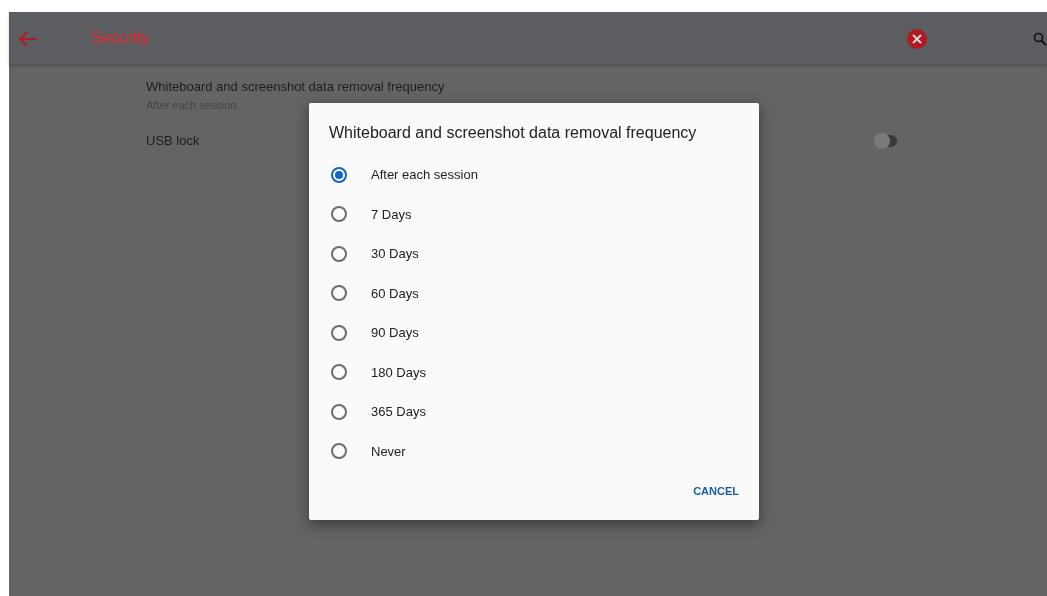 This screenshot has height=596, width=1047. What do you see at coordinates (28, 38) in the screenshot?
I see `back-arrow-icon` at bounding box center [28, 38].